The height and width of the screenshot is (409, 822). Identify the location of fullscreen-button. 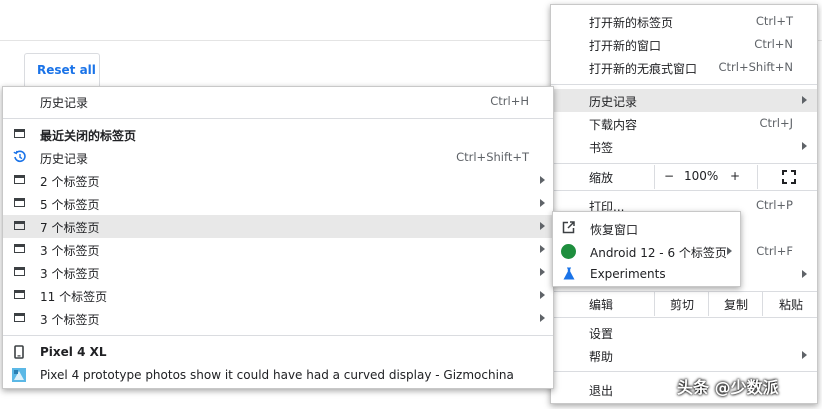
(788, 177).